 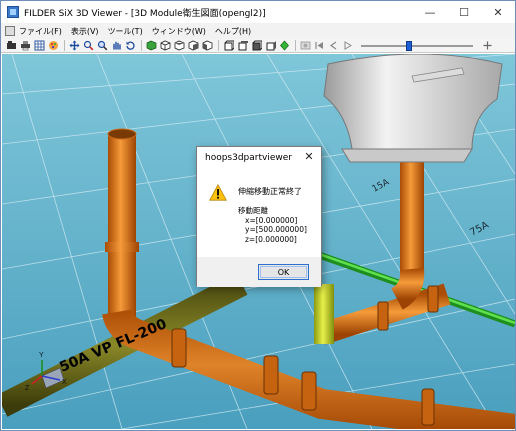 I want to click on step-back-icon, so click(x=333, y=45).